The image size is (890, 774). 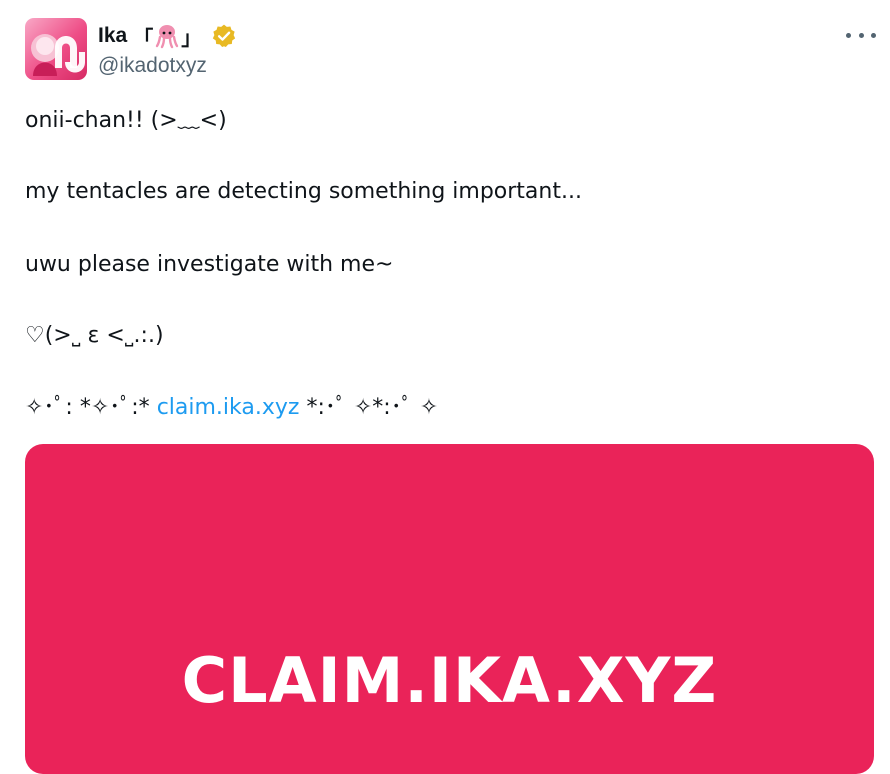 I want to click on link-space, so click(x=153, y=407).